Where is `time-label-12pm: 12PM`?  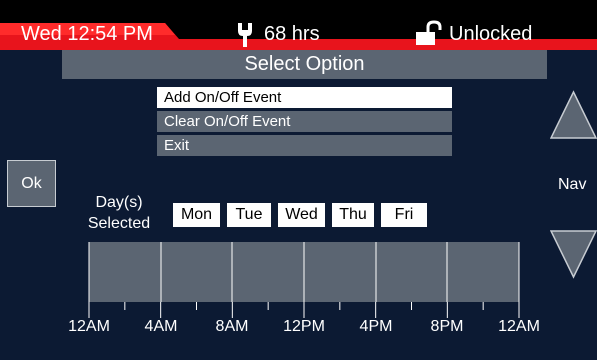 time-label-12pm: 12PM is located at coordinates (304, 326).